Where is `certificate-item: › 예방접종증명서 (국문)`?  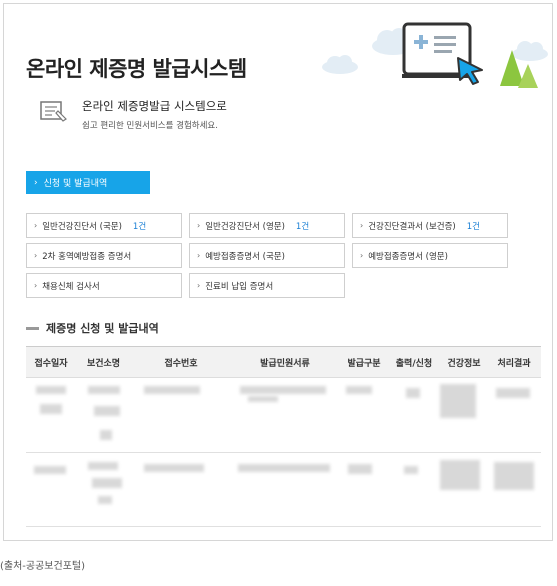 certificate-item: › 예방접종증명서 (국문) is located at coordinates (267, 255).